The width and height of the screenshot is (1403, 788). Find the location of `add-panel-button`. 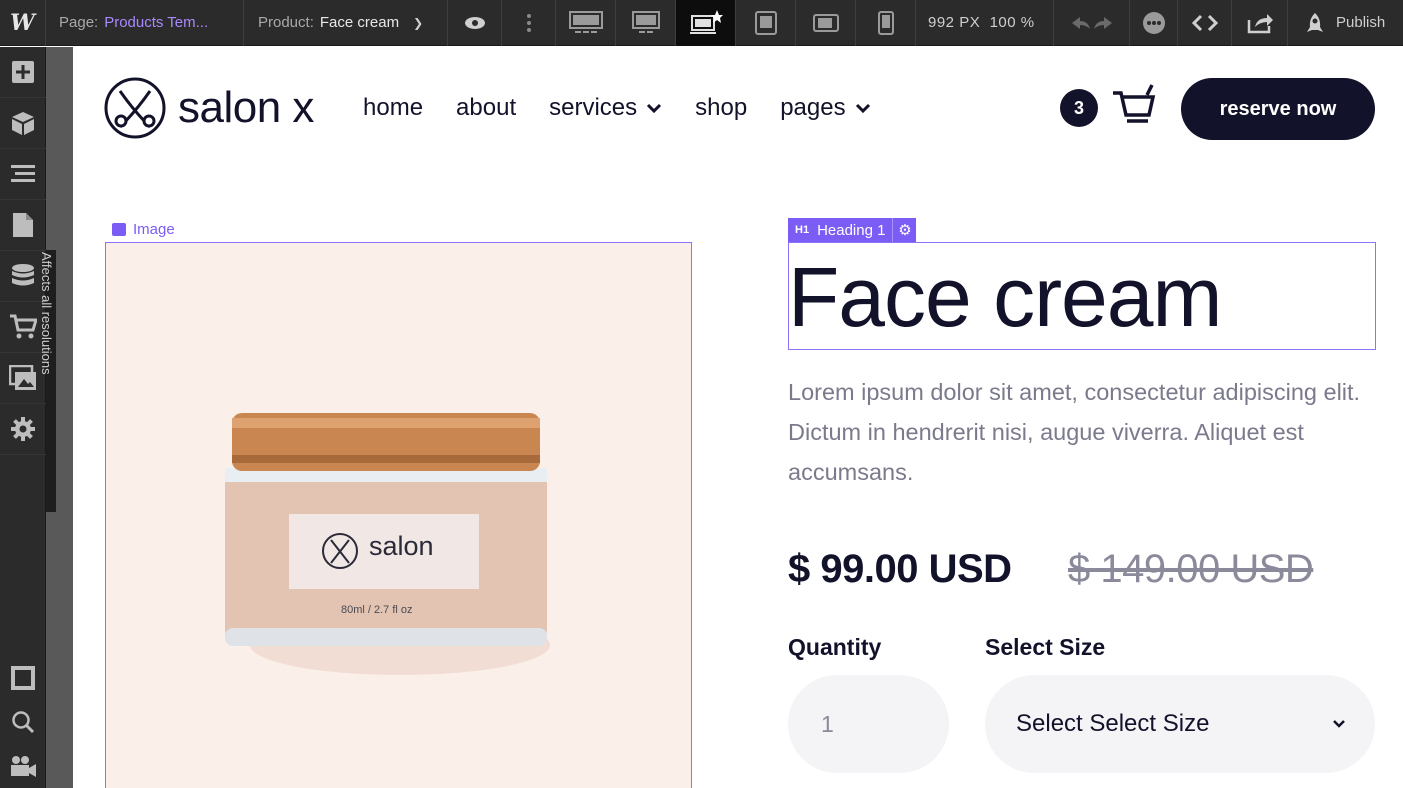

add-panel-button is located at coordinates (23, 72).